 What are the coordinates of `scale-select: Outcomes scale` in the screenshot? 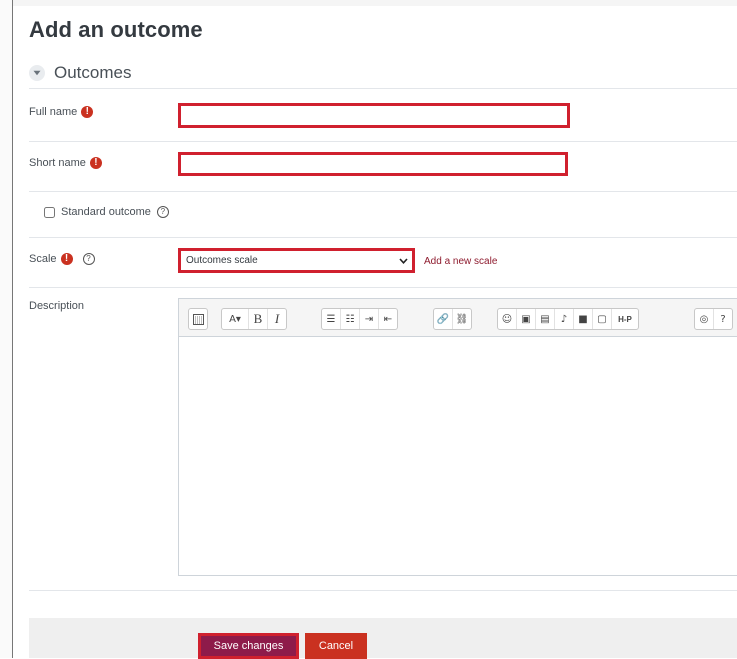 It's located at (296, 260).